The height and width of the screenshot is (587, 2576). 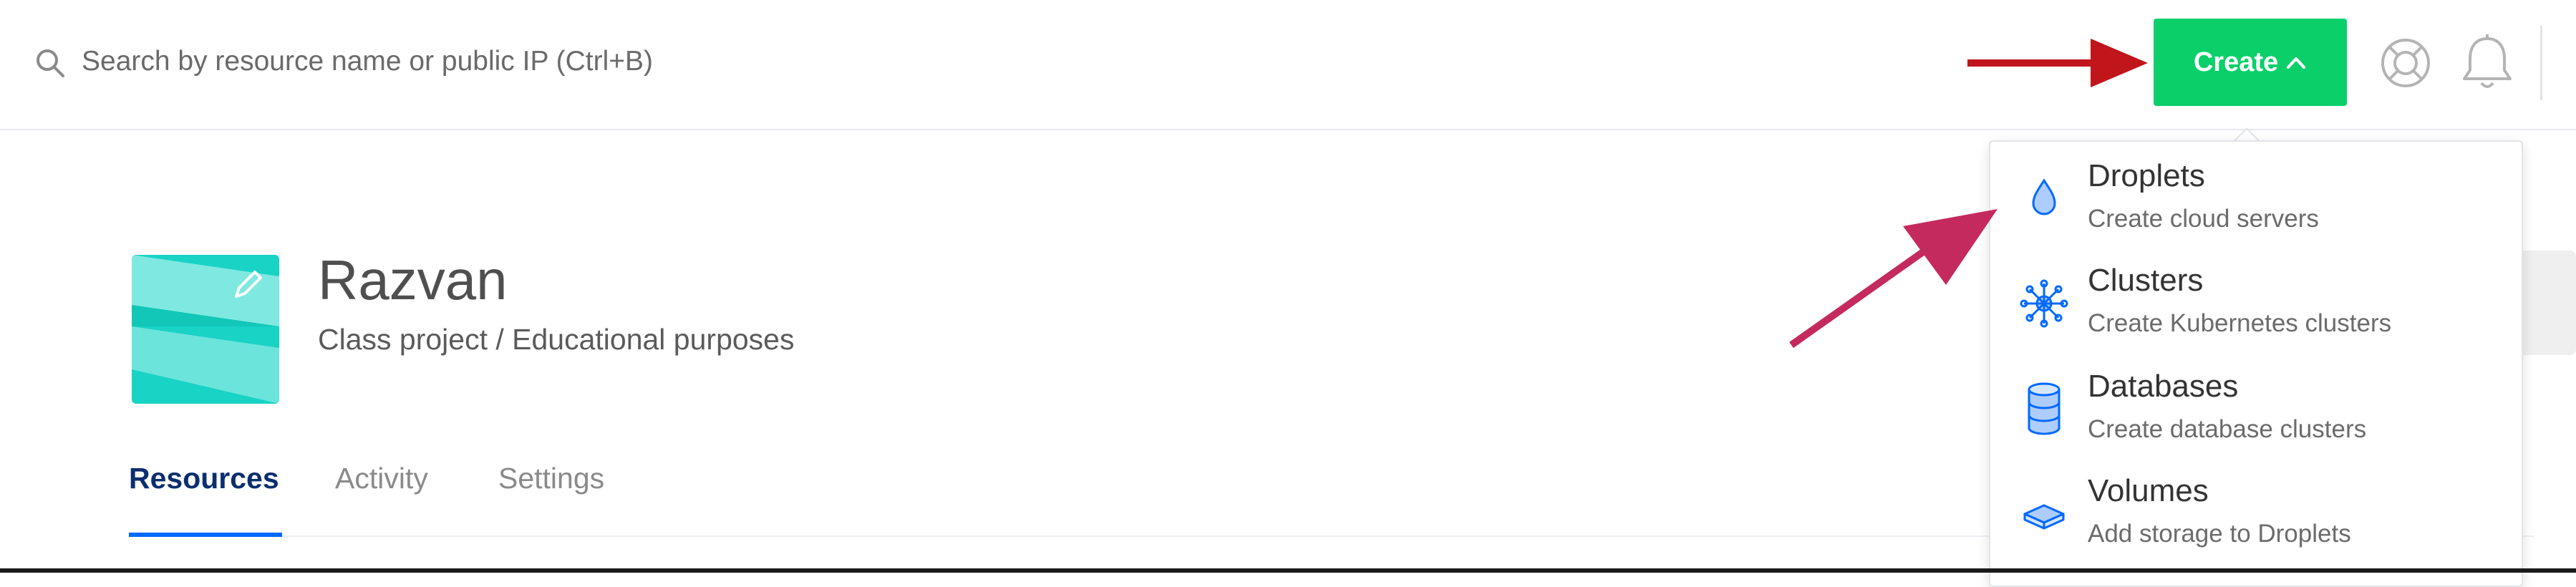 What do you see at coordinates (2487, 62) in the screenshot?
I see `notifications-bell-icon` at bounding box center [2487, 62].